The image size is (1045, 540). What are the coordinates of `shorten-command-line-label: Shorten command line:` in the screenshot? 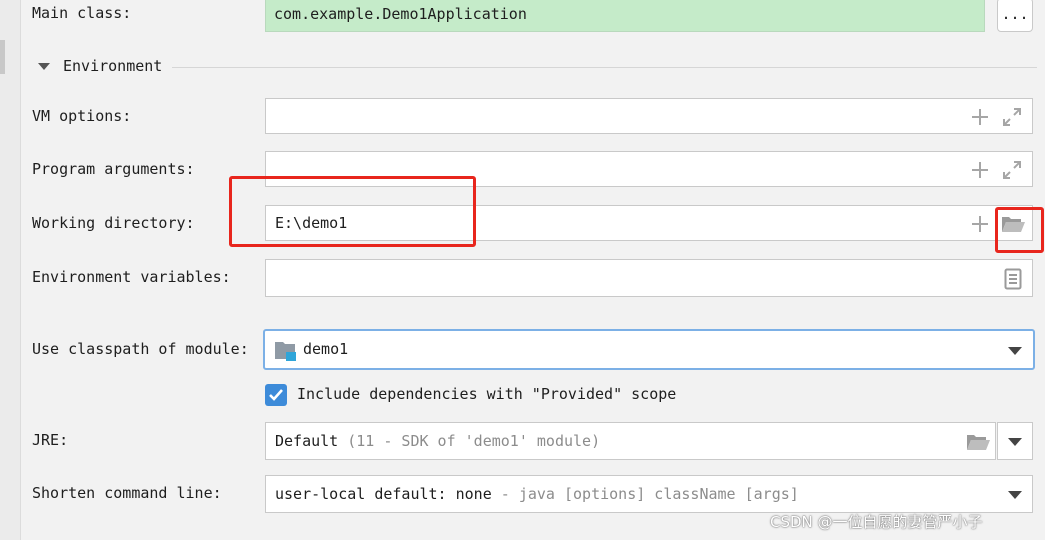 It's located at (127, 493).